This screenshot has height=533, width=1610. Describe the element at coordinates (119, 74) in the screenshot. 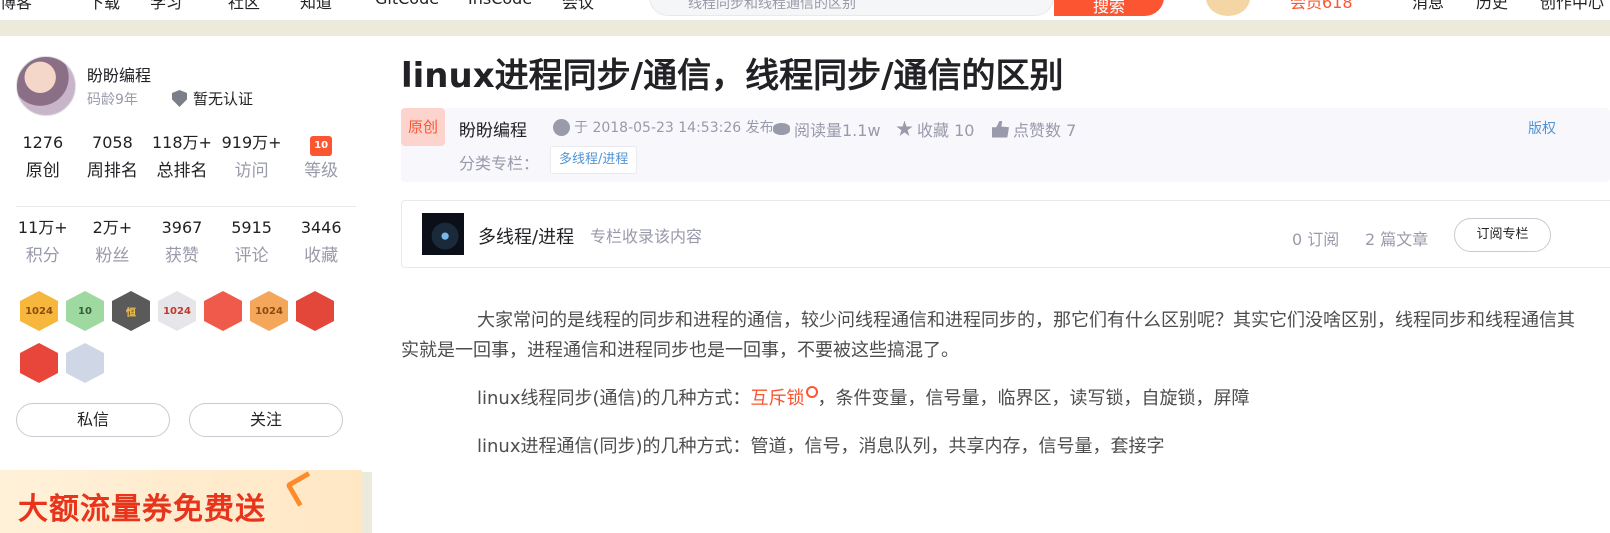

I see `author-name: 盼盼编程` at that location.